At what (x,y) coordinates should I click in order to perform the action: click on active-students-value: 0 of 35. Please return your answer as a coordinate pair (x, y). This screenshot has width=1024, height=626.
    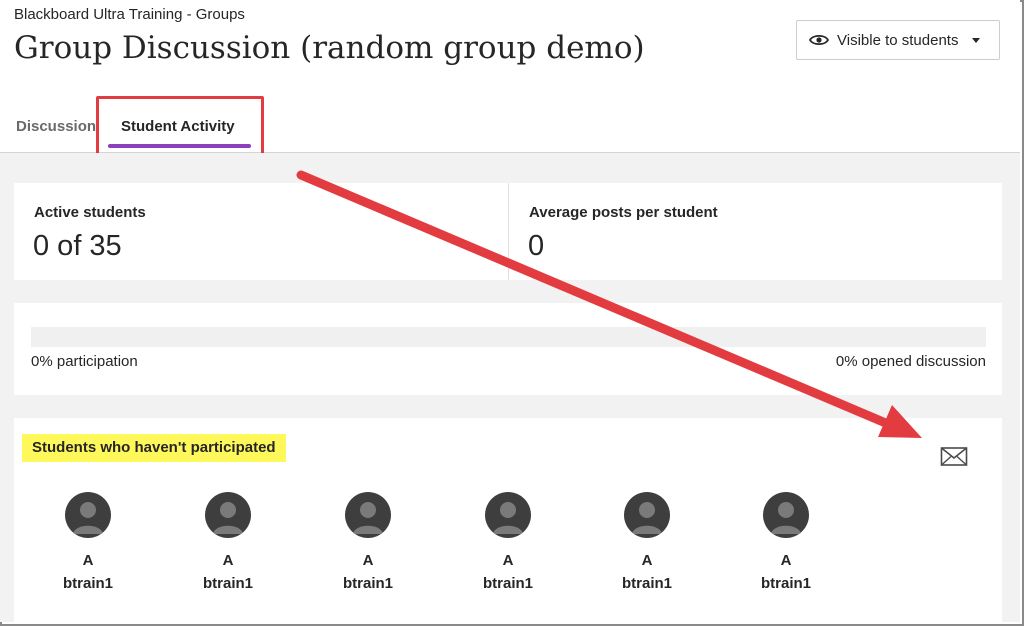
    Looking at the image, I should click on (77, 246).